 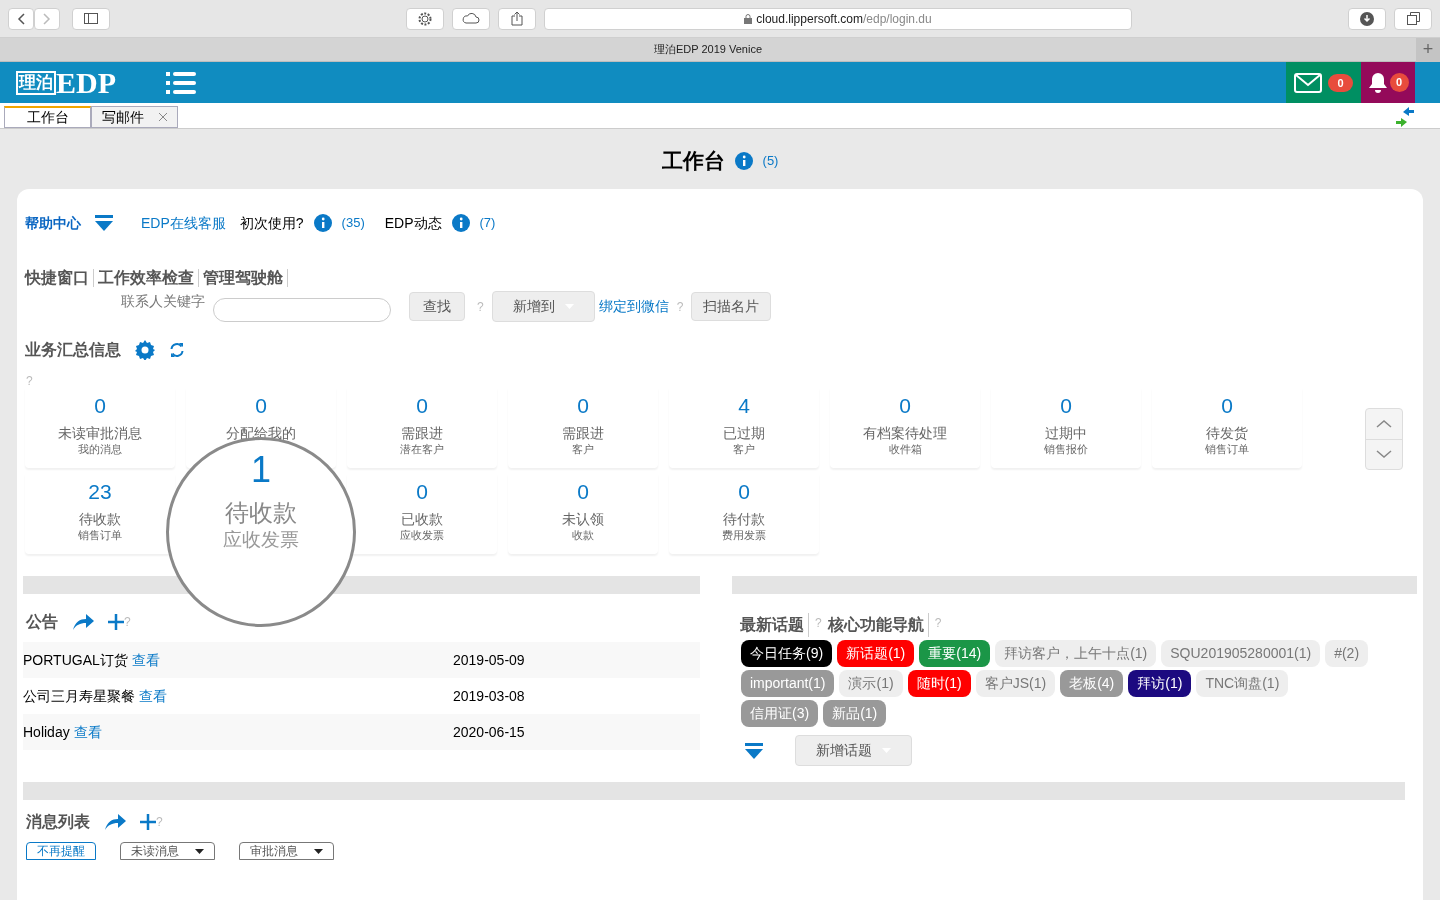 I want to click on help-item: 初次使用?, so click(x=271, y=223).